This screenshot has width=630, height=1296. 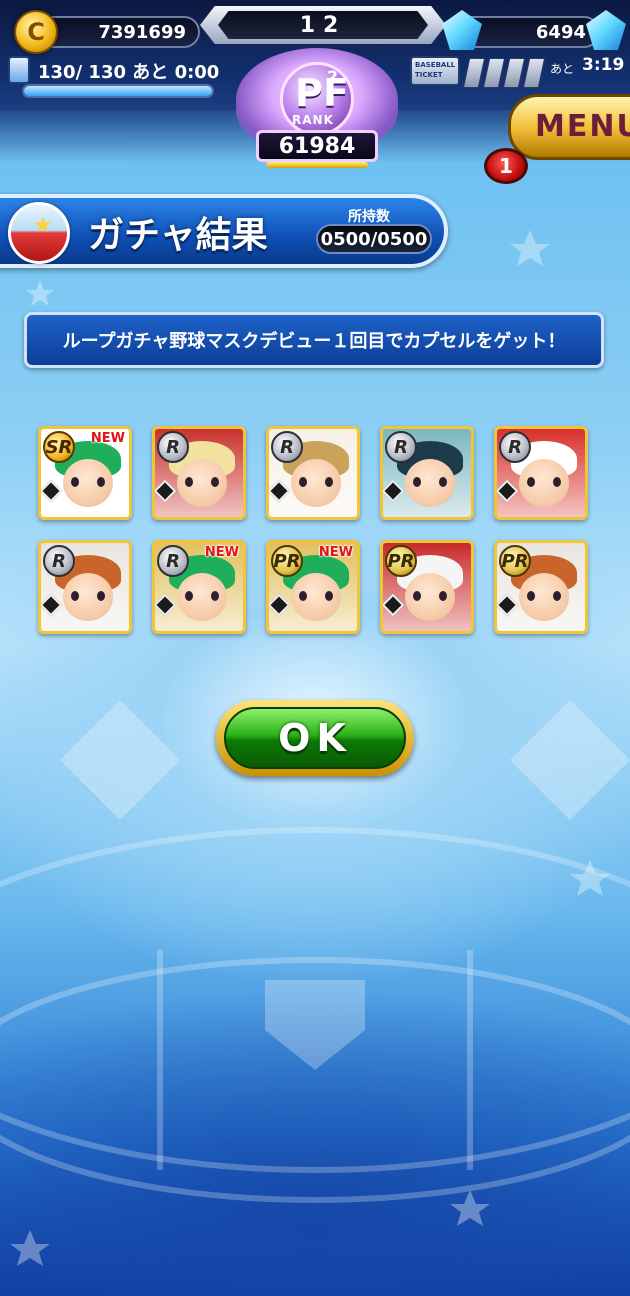 I want to click on page-title: ガチャ結果, so click(x=178, y=235).